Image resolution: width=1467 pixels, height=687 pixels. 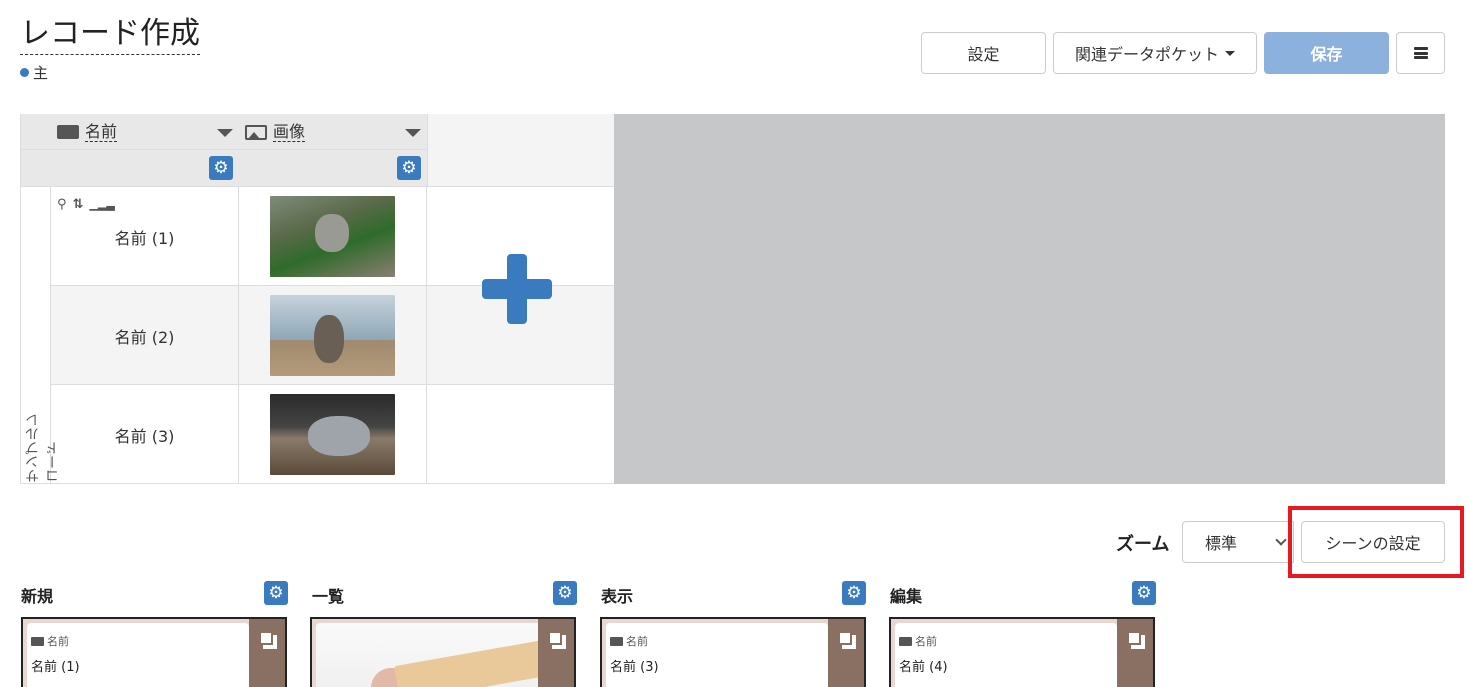 I want to click on image-field-icon, so click(x=256, y=132).